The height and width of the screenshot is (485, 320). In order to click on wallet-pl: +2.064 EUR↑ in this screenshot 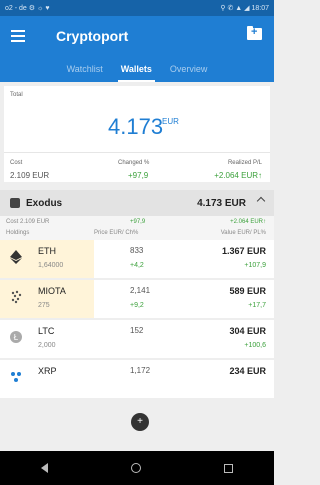, I will do `click(248, 222)`.